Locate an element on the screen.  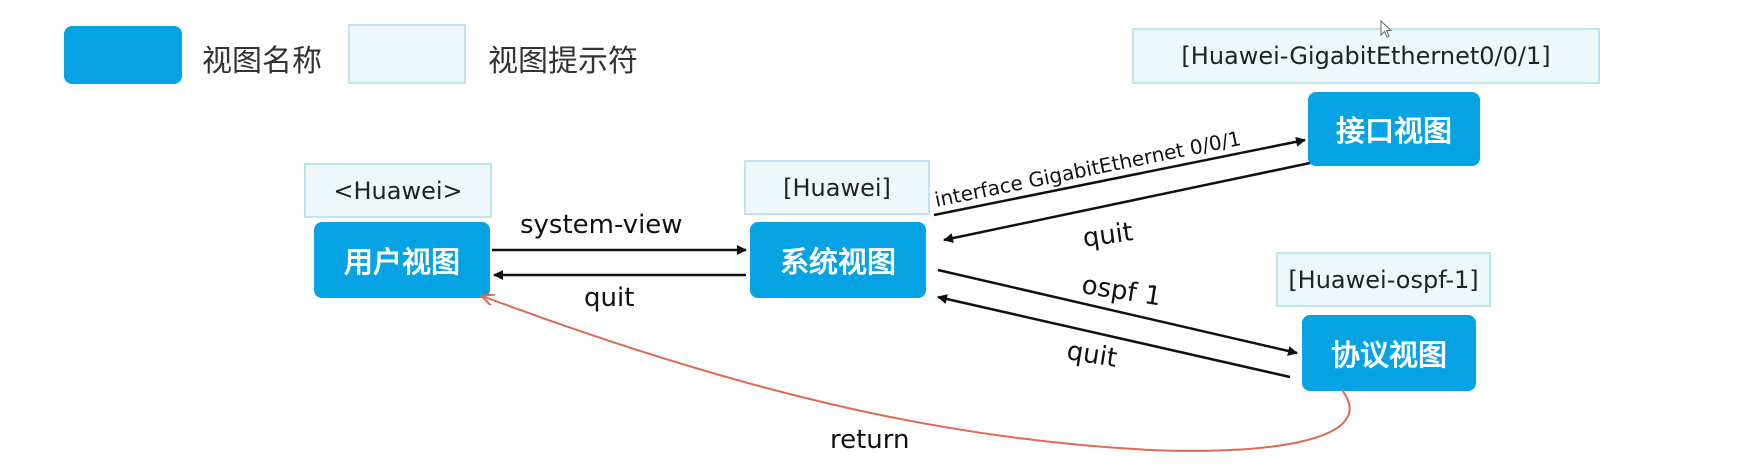
mouse-cursor-icon is located at coordinates (1386, 29).